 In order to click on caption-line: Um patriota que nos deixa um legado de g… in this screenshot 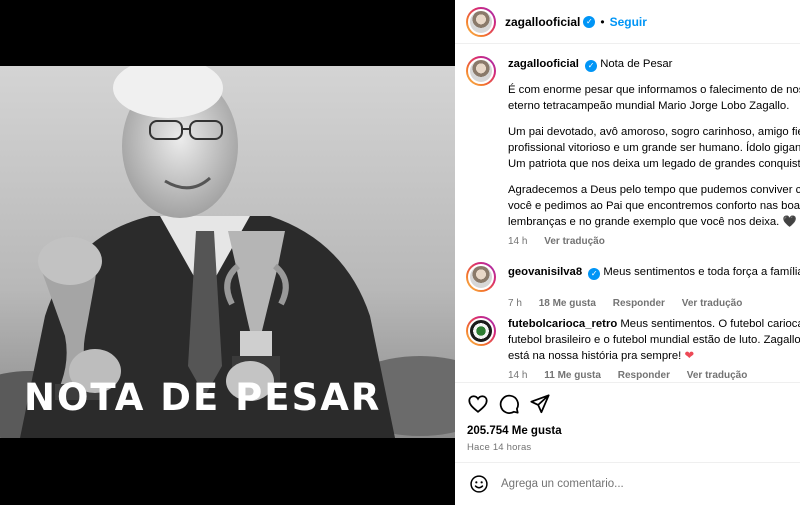, I will do `click(654, 164)`.